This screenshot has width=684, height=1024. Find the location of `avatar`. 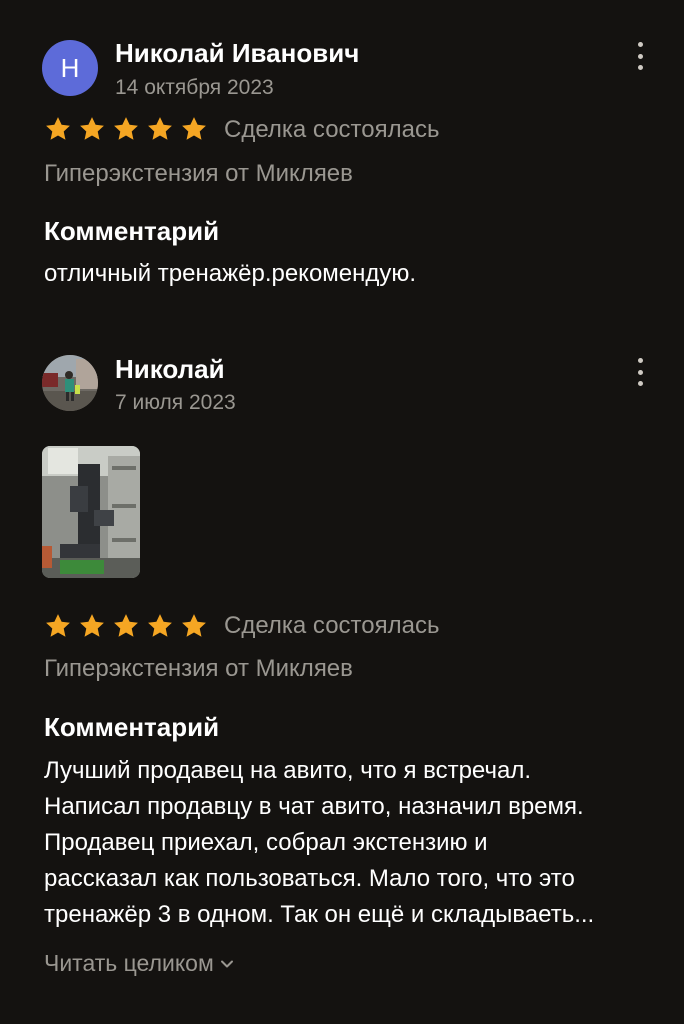

avatar is located at coordinates (70, 383).